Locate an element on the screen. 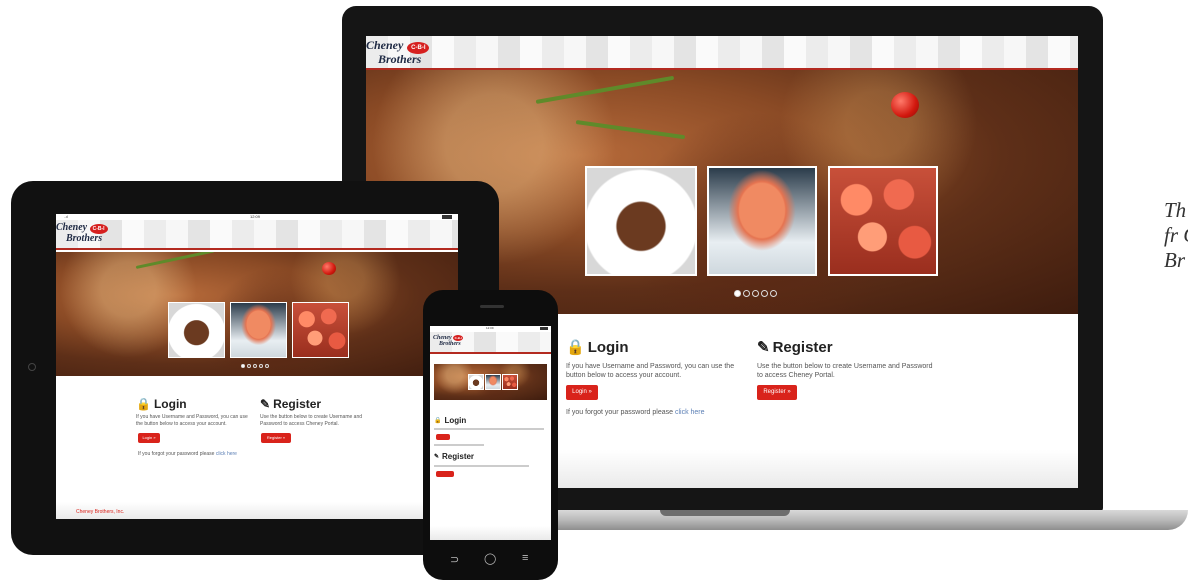  forgot-password-text is located at coordinates (459, 445).